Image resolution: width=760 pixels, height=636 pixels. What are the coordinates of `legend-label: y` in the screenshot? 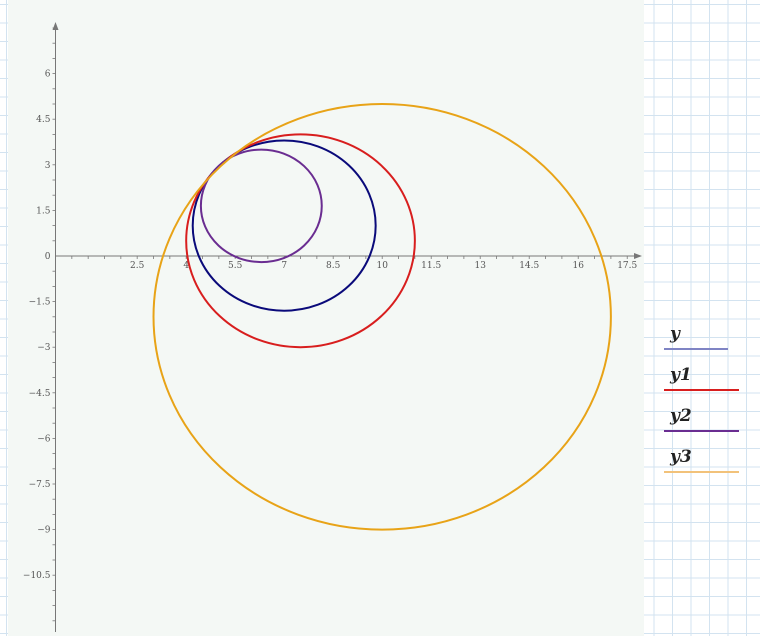 It's located at (675, 334).